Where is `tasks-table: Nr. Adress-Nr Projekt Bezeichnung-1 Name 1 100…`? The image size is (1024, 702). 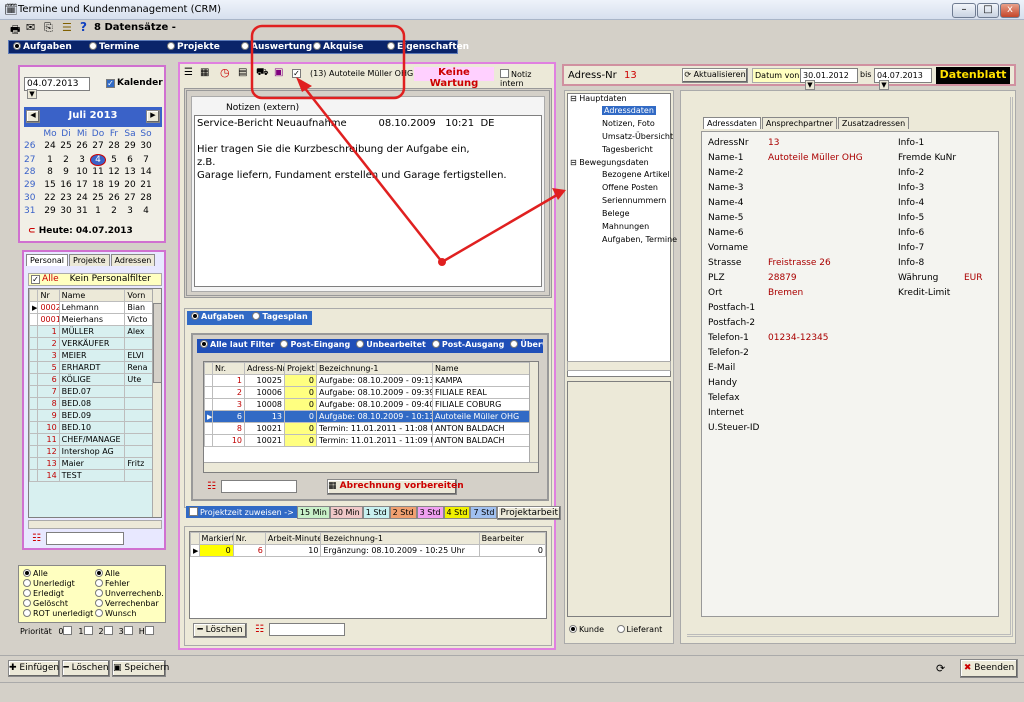 tasks-table: Nr. Adress-Nr Projekt Bezeichnung-1 Name 1 100… is located at coordinates (371, 417).